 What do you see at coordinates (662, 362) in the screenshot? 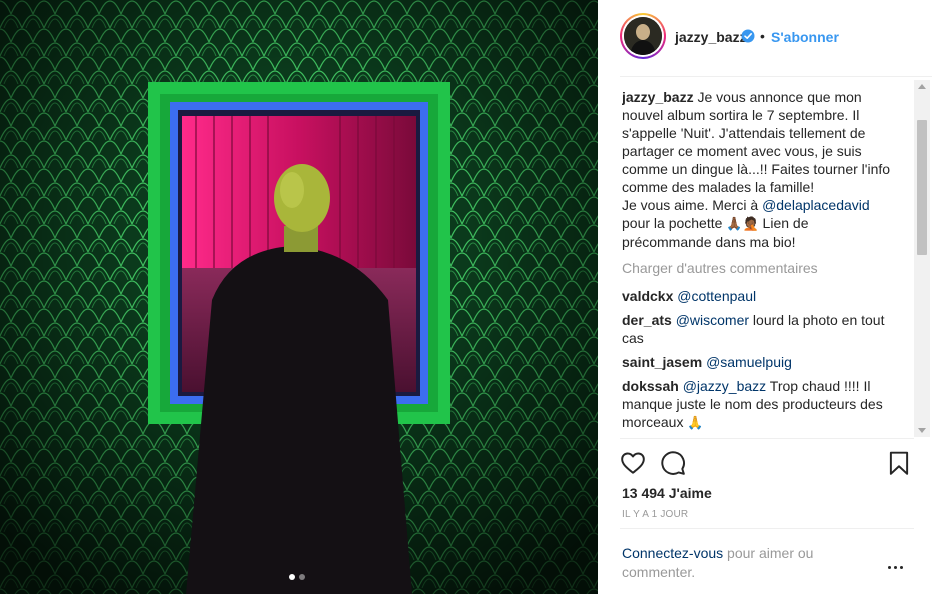
I see `comment-username: saint_jasem` at bounding box center [662, 362].